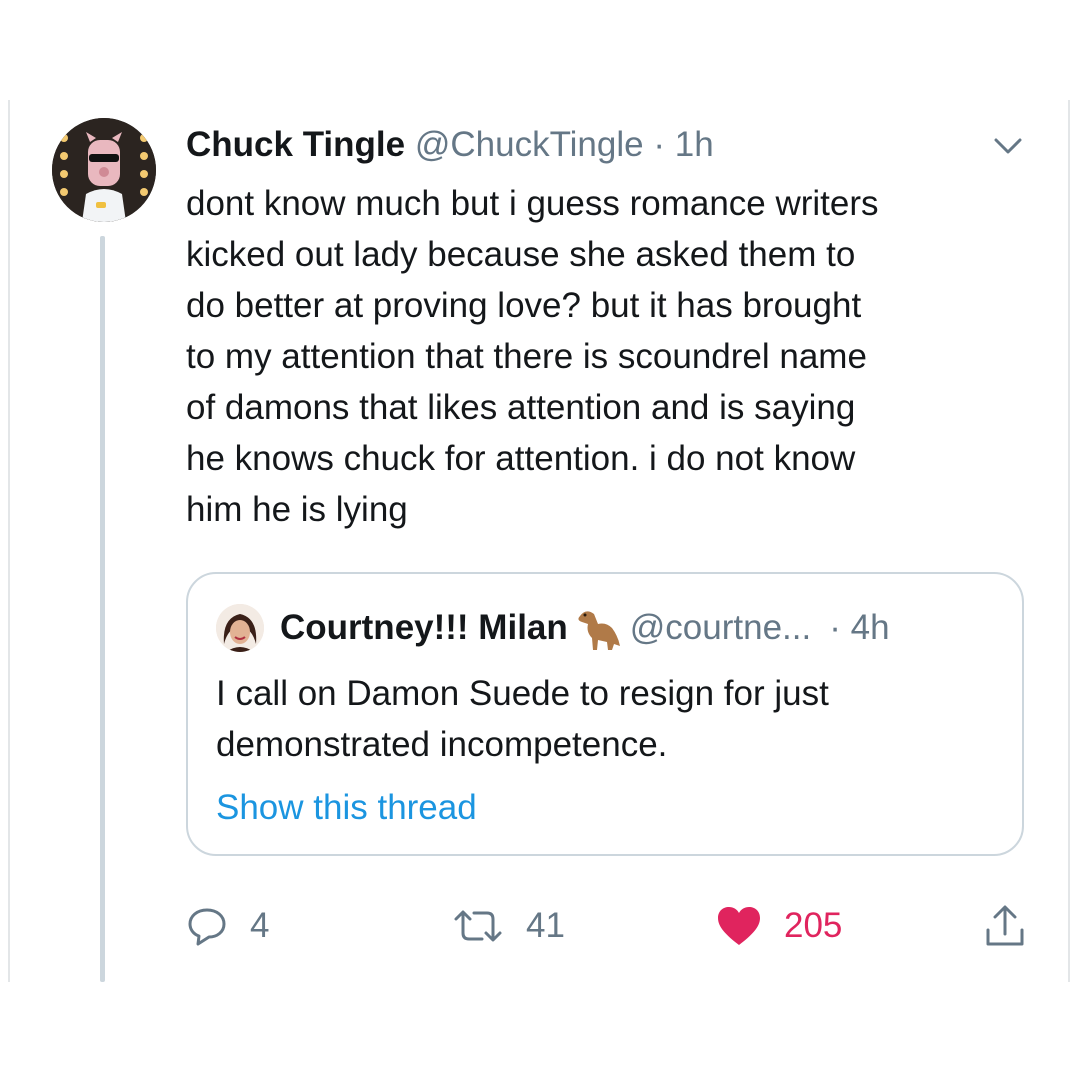 Image resolution: width=1080 pixels, height=1080 pixels. Describe the element at coordinates (813, 925) in the screenshot. I see `like-count: 205` at that location.